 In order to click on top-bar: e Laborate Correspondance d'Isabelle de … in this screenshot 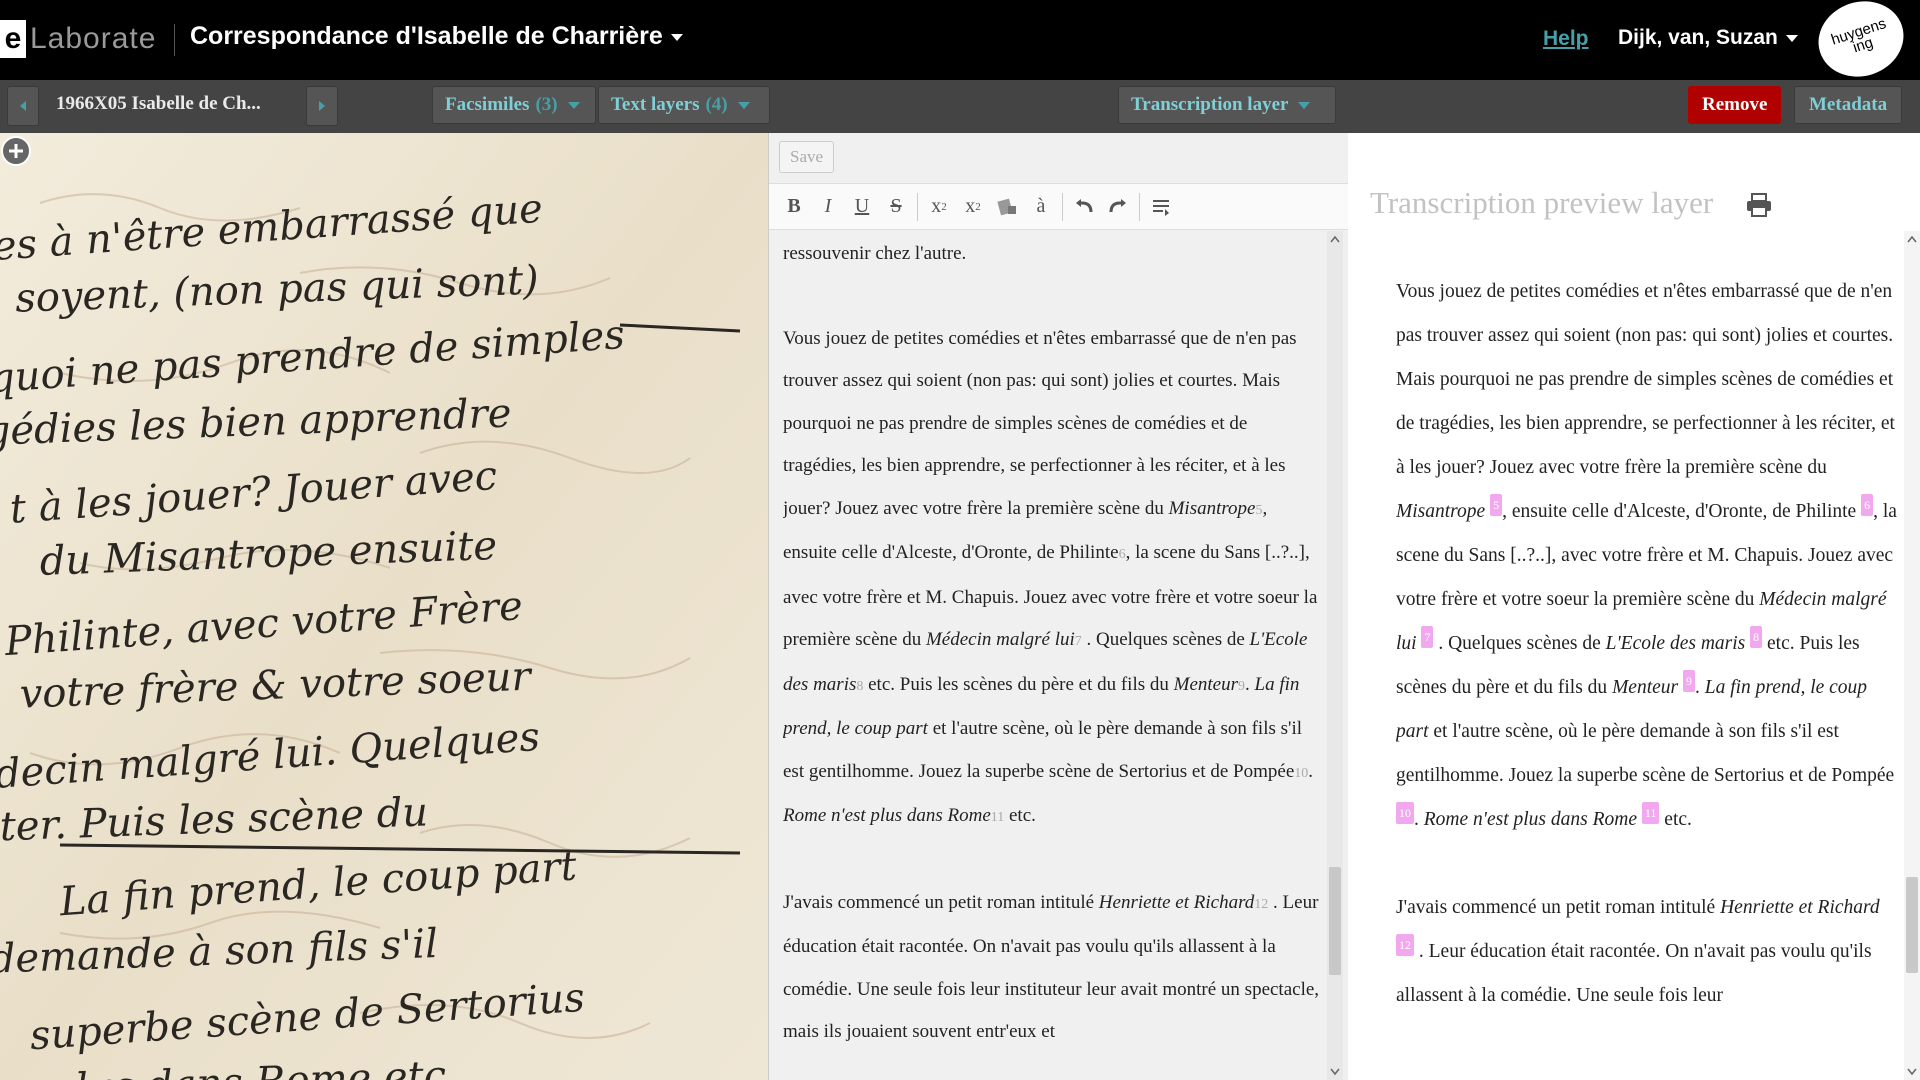, I will do `click(960, 44)`.